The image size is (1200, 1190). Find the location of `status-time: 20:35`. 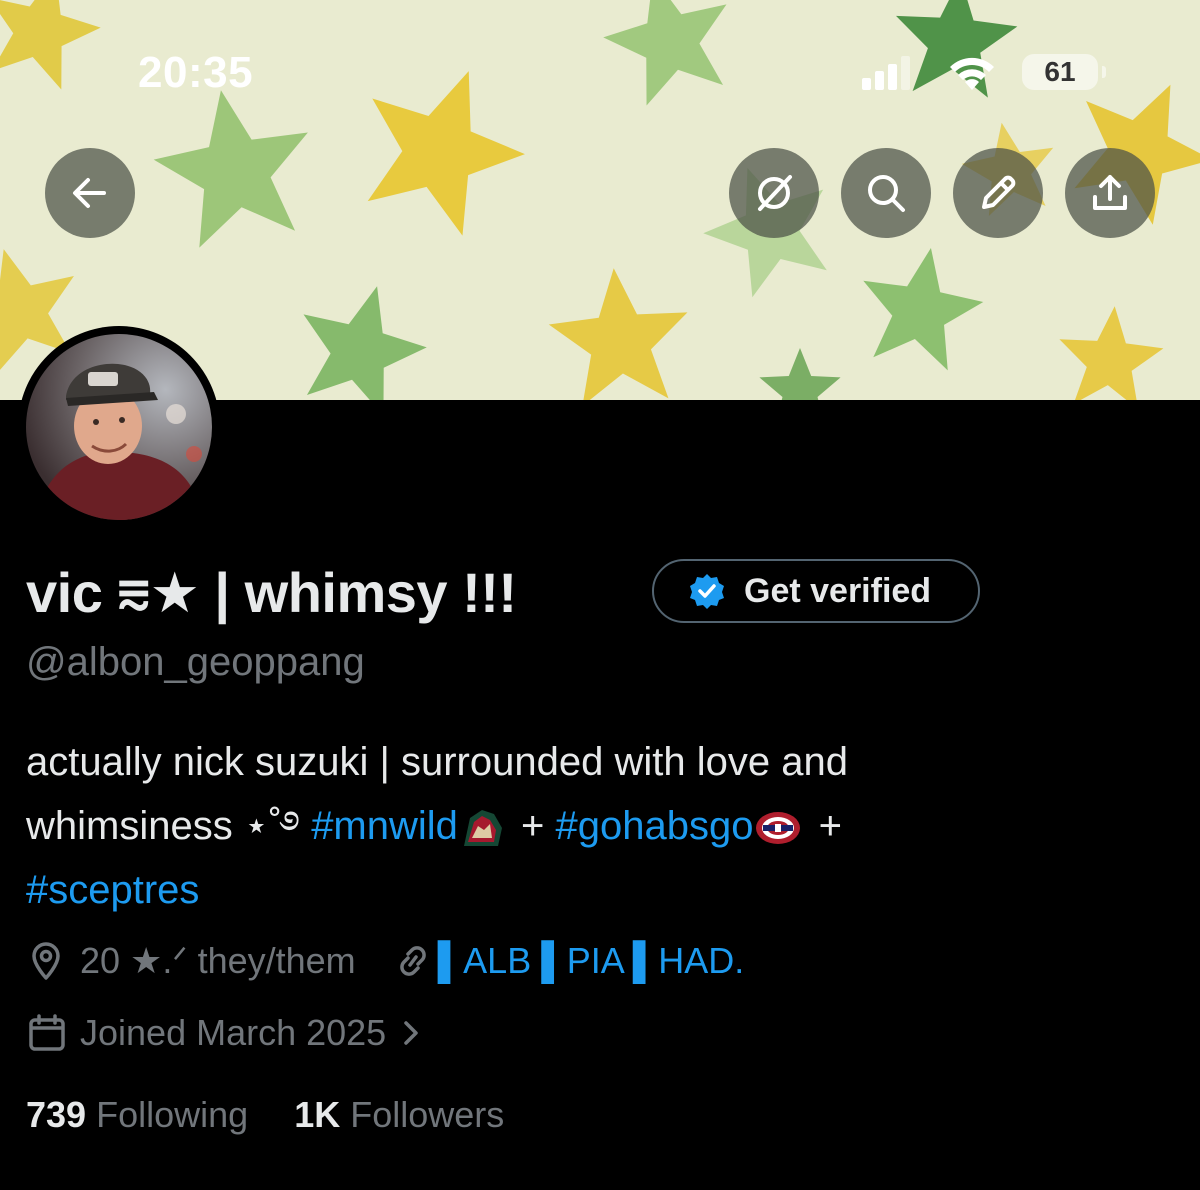

status-time: 20:35 is located at coordinates (196, 72).